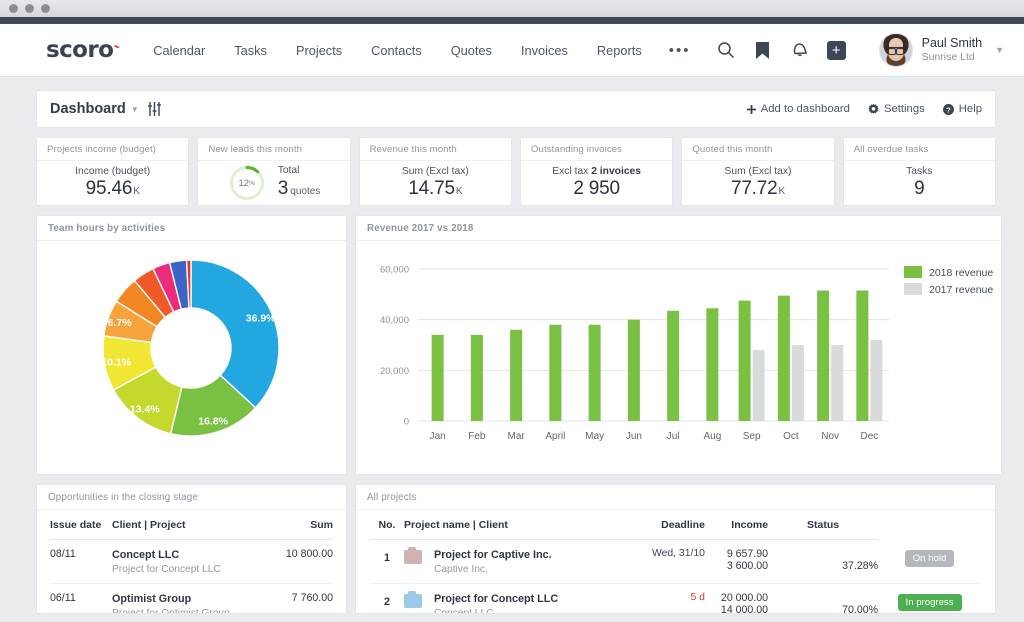 The width and height of the screenshot is (1024, 622). I want to click on column-header: Project name | Client, so click(528, 525).